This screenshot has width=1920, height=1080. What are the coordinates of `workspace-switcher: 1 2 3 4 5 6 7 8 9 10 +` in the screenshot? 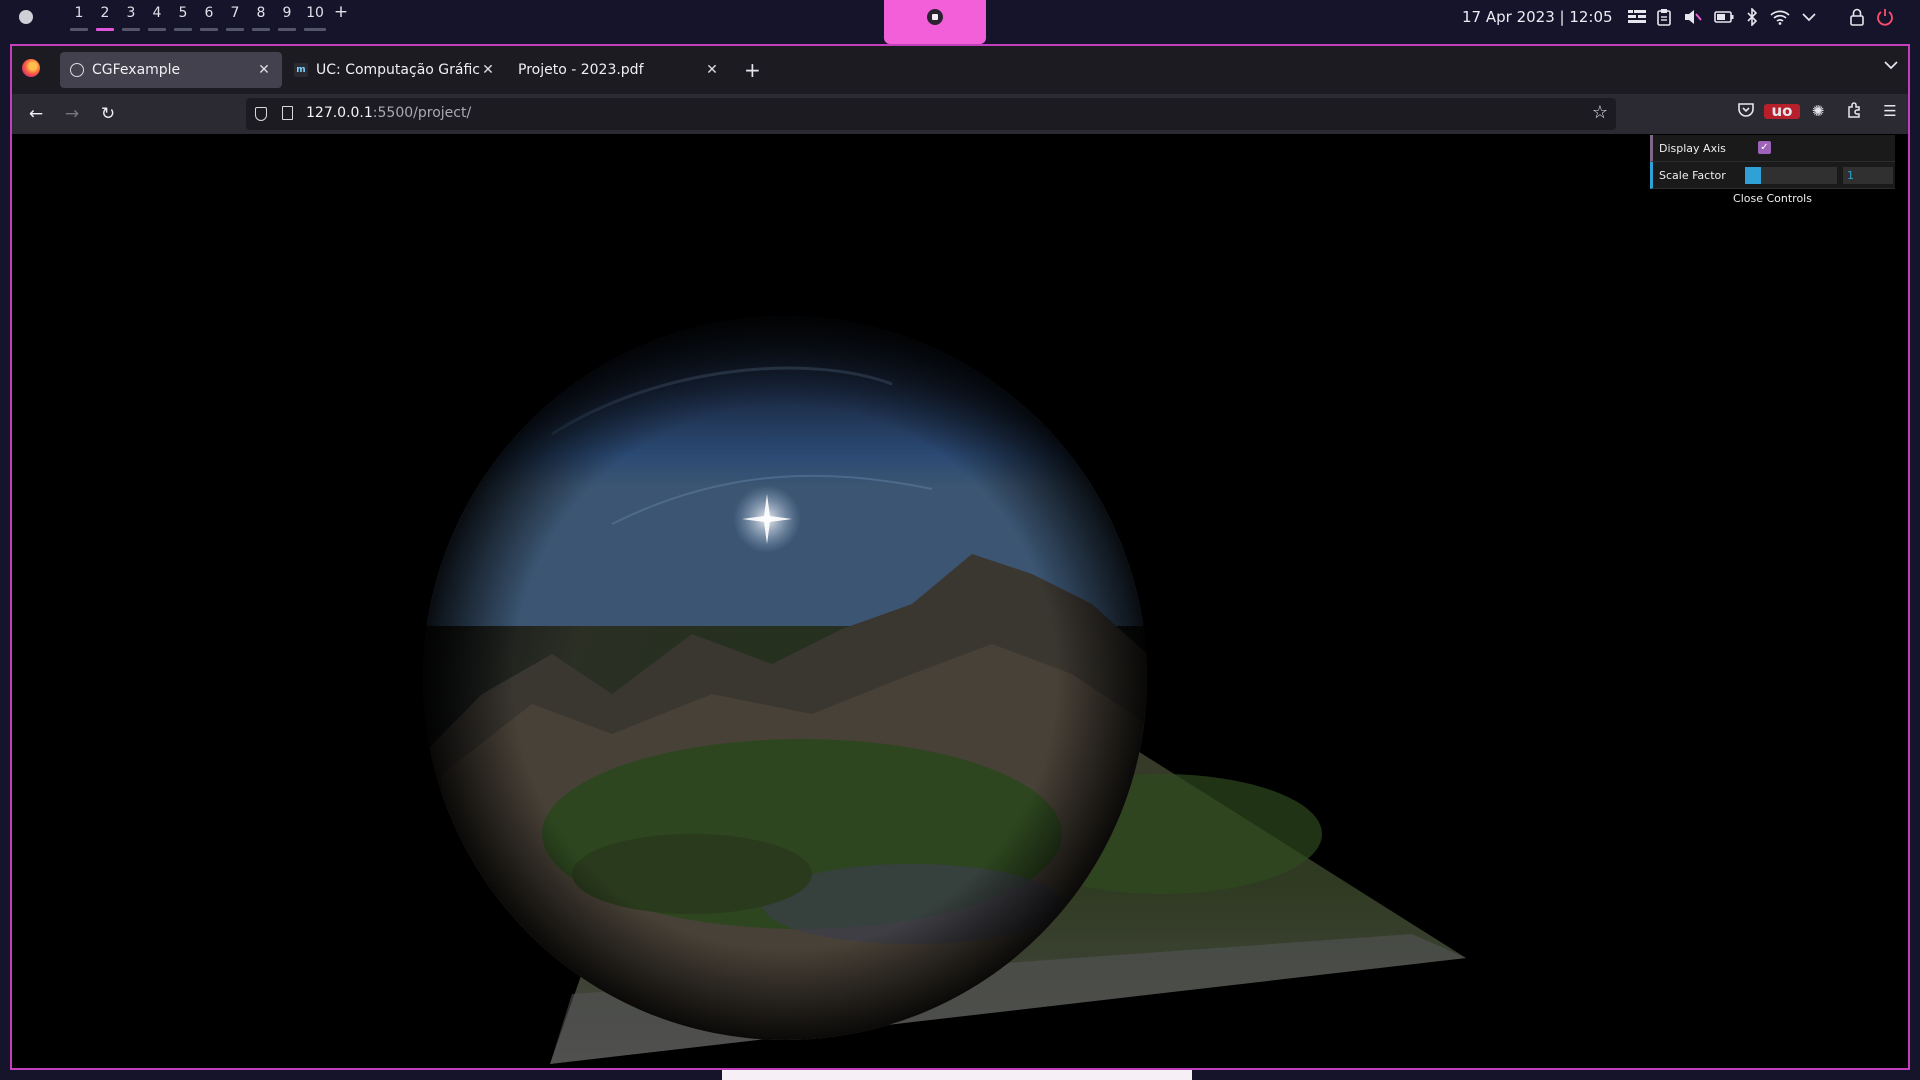 It's located at (209, 17).